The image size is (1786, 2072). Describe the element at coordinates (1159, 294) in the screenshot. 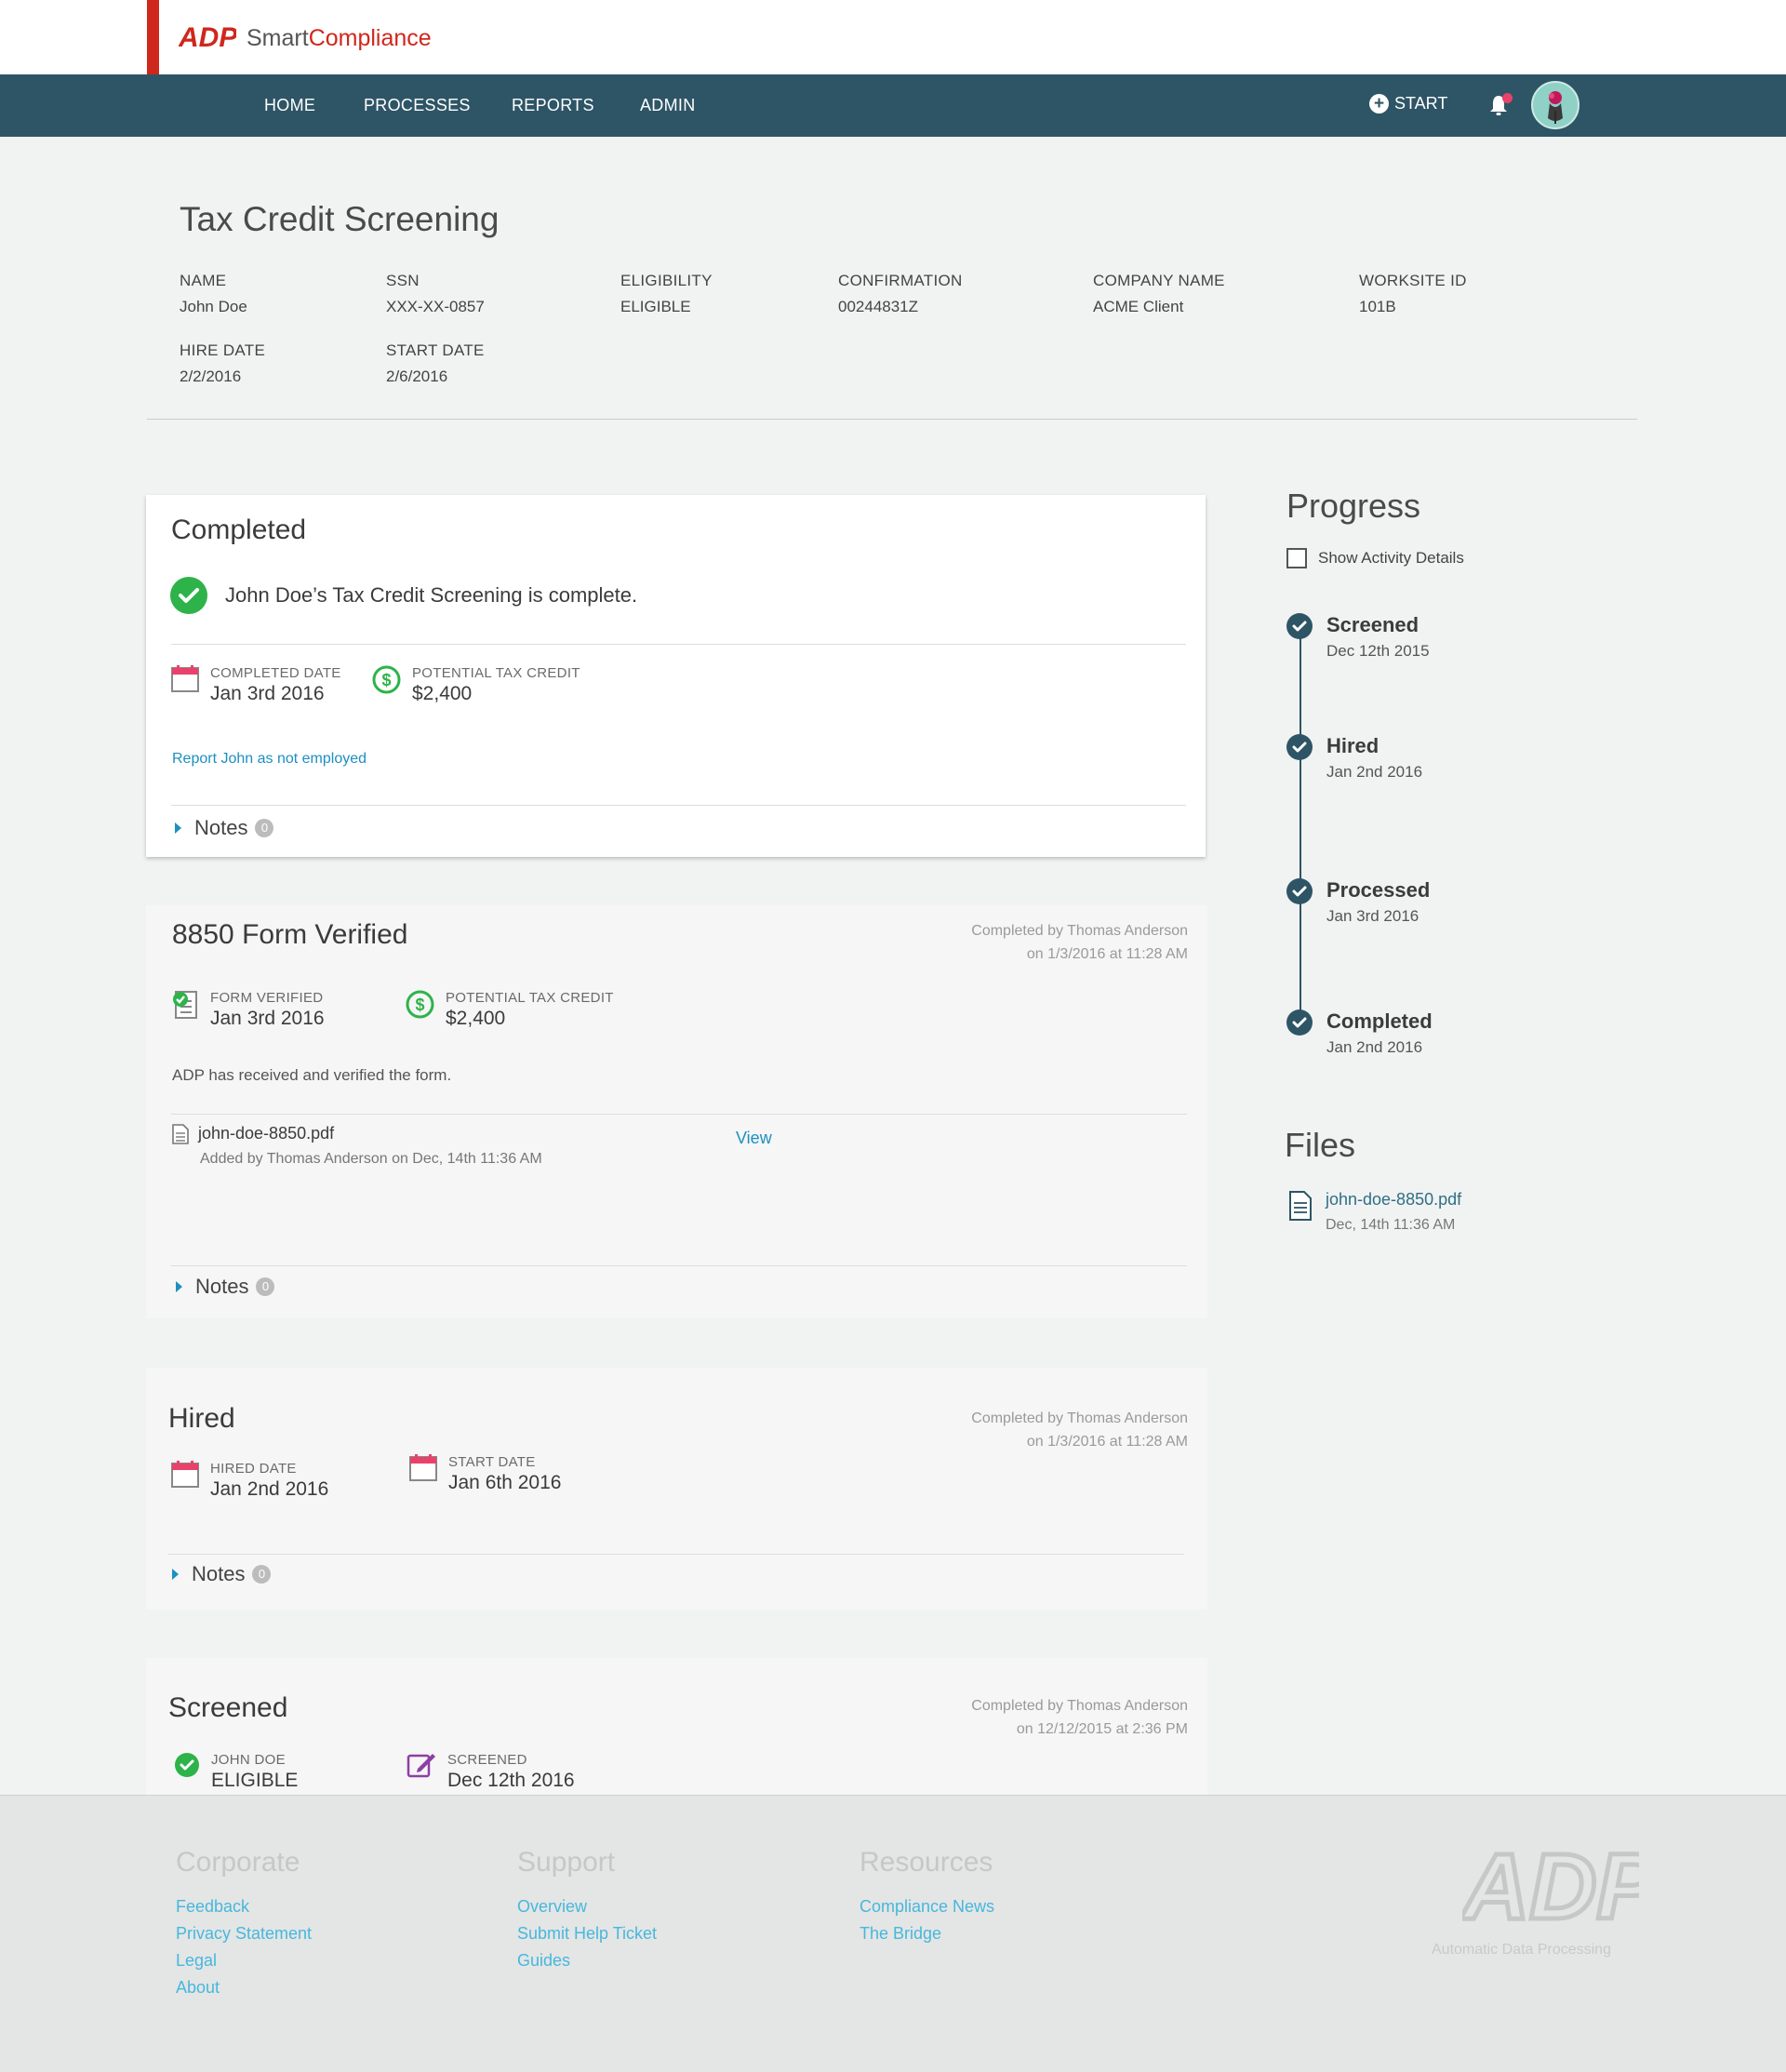

I see `meta-company-name: COMPANY NAME ACME Client` at that location.